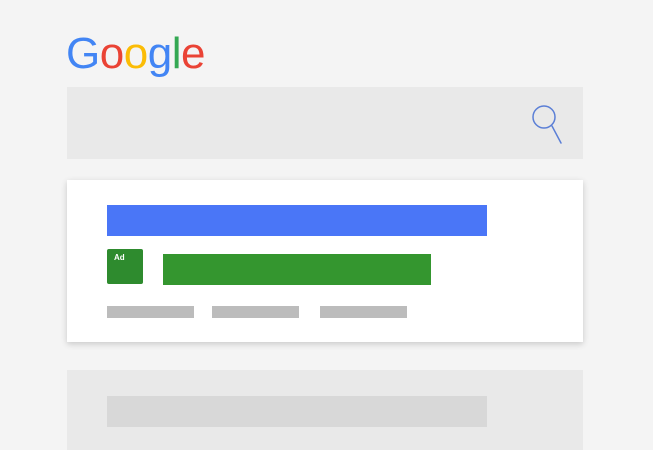  I want to click on google-logo: G o o g l e, so click(135, 54).